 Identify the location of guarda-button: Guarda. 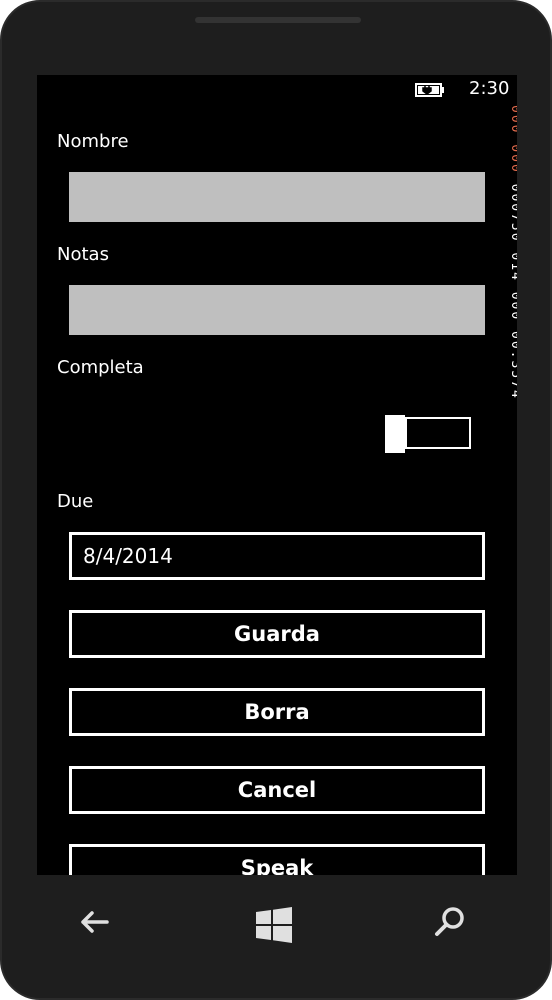
(277, 634).